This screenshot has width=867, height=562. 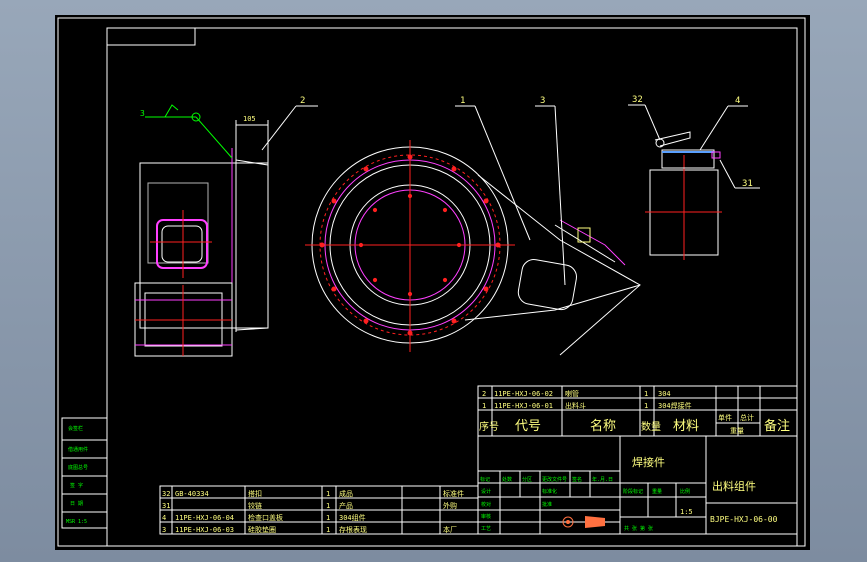 What do you see at coordinates (352, 517) in the screenshot?
I see `svg-text: 304组件` at bounding box center [352, 517].